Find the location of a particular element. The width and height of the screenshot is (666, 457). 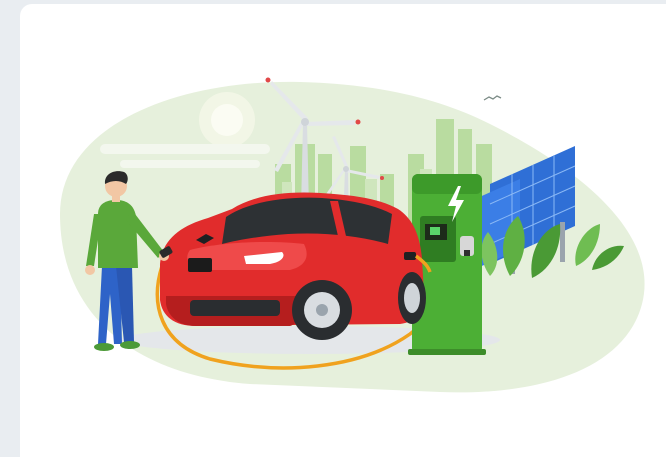

front-wheel is located at coordinates (322, 310).